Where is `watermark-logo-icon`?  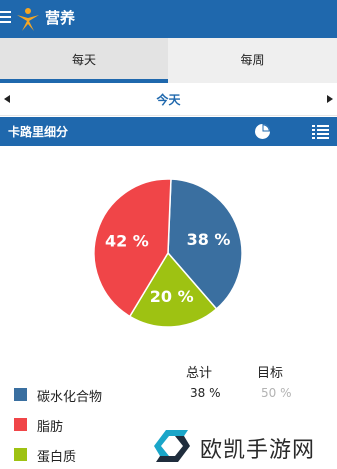
watermark-logo-icon is located at coordinates (172, 446).